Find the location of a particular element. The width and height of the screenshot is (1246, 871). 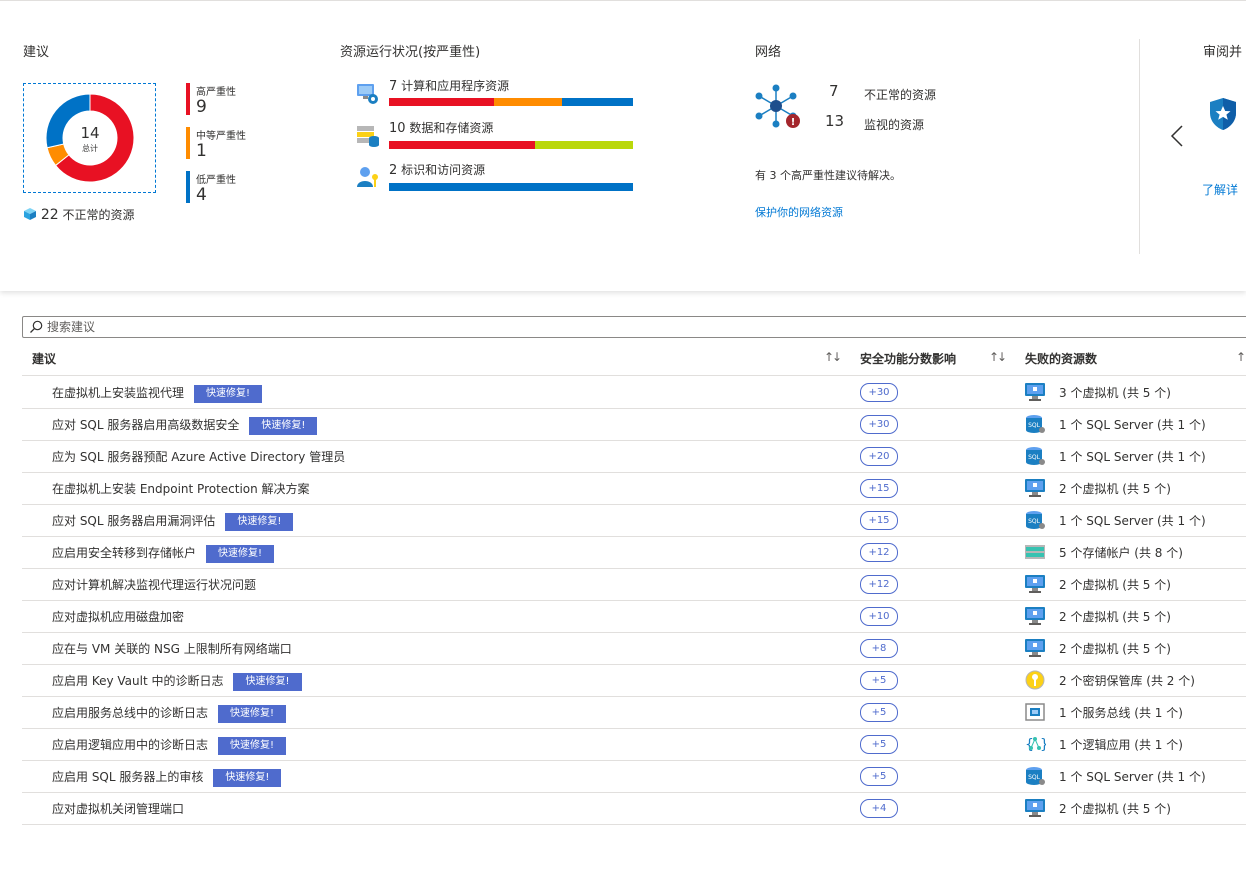

failed-resources-count: 1 个 SQL Server (共 1 个) is located at coordinates (1132, 425).